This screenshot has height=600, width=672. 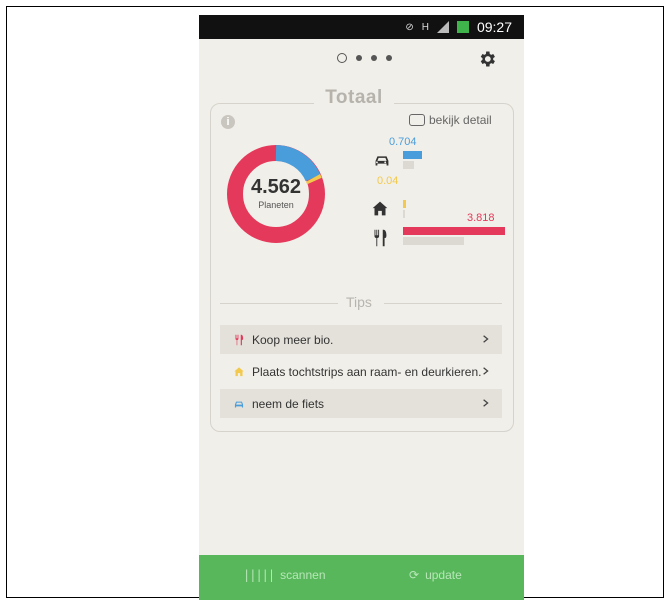 What do you see at coordinates (303, 575) in the screenshot?
I see `scan-label: scannen` at bounding box center [303, 575].